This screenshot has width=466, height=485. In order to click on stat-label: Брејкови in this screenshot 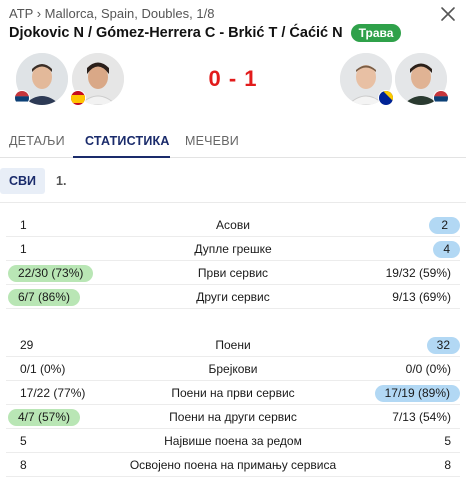, I will do `click(233, 369)`.